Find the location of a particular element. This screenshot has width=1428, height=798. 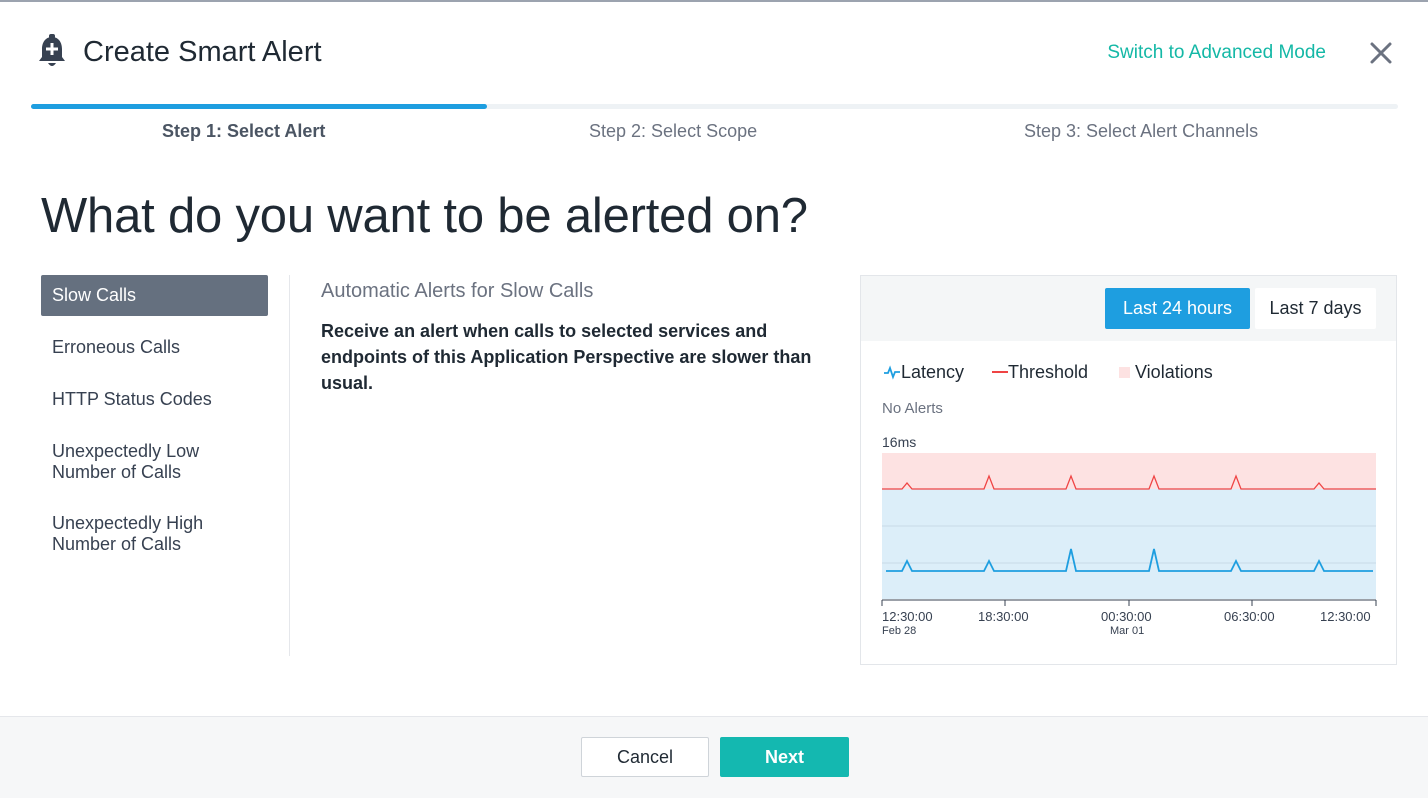

threshold-legend-swatch is located at coordinates (1000, 372).